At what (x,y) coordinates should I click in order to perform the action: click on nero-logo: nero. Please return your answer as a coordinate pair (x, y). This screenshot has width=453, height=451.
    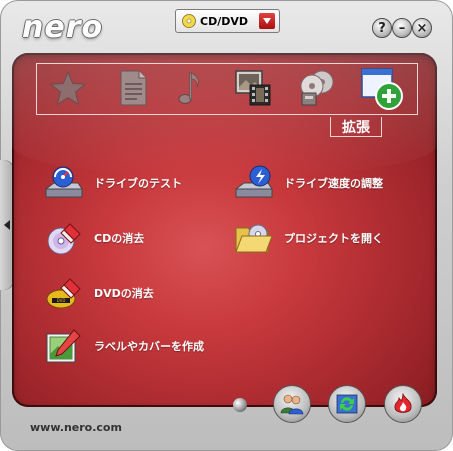
    Looking at the image, I should click on (63, 27).